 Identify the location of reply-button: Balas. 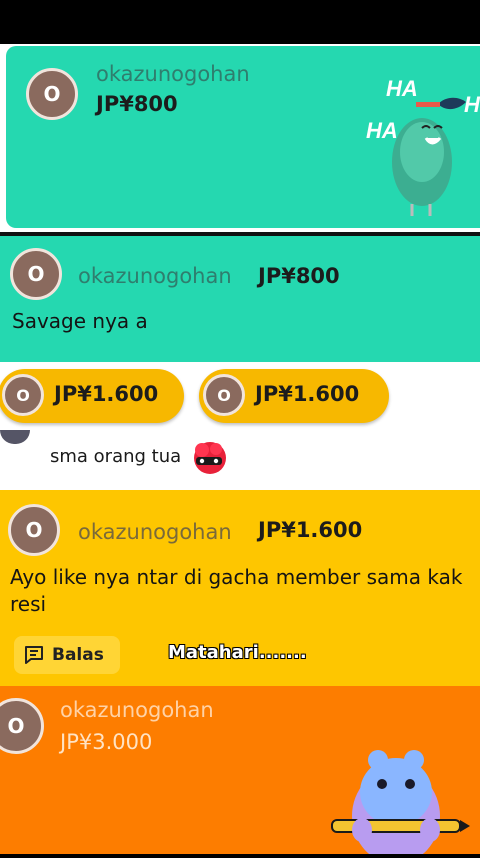
(67, 655).